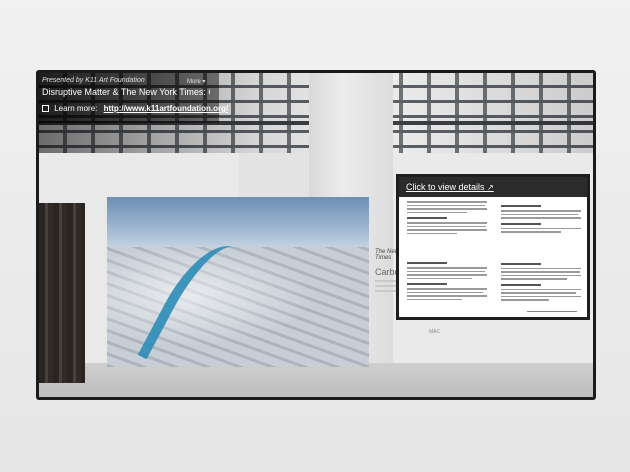  I want to click on details-column-right, so click(541, 252).